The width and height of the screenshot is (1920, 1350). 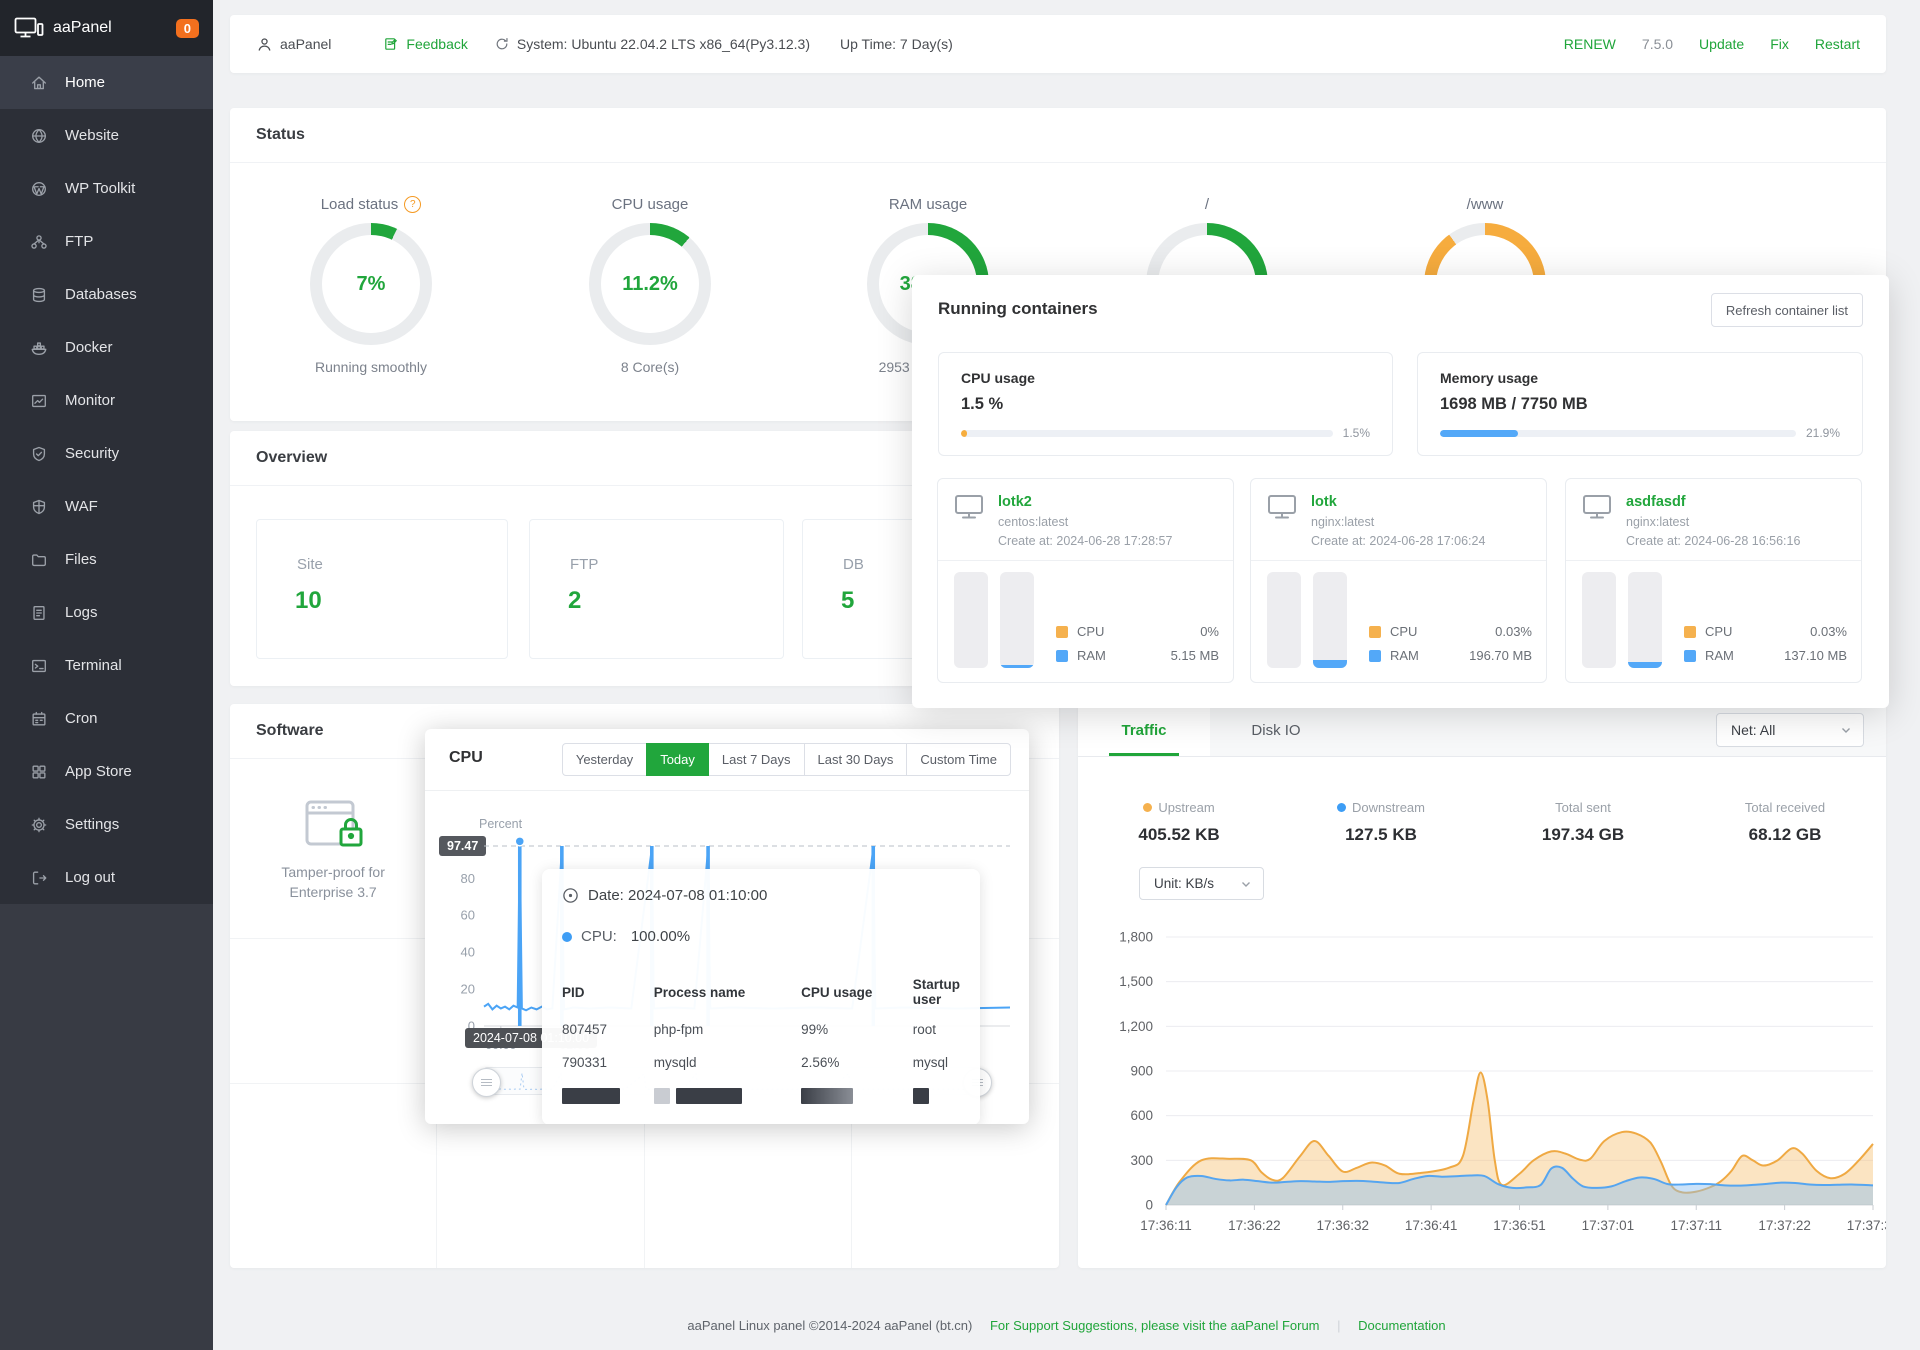 What do you see at coordinates (1690, 631) in the screenshot?
I see `cpu-legend-icon` at bounding box center [1690, 631].